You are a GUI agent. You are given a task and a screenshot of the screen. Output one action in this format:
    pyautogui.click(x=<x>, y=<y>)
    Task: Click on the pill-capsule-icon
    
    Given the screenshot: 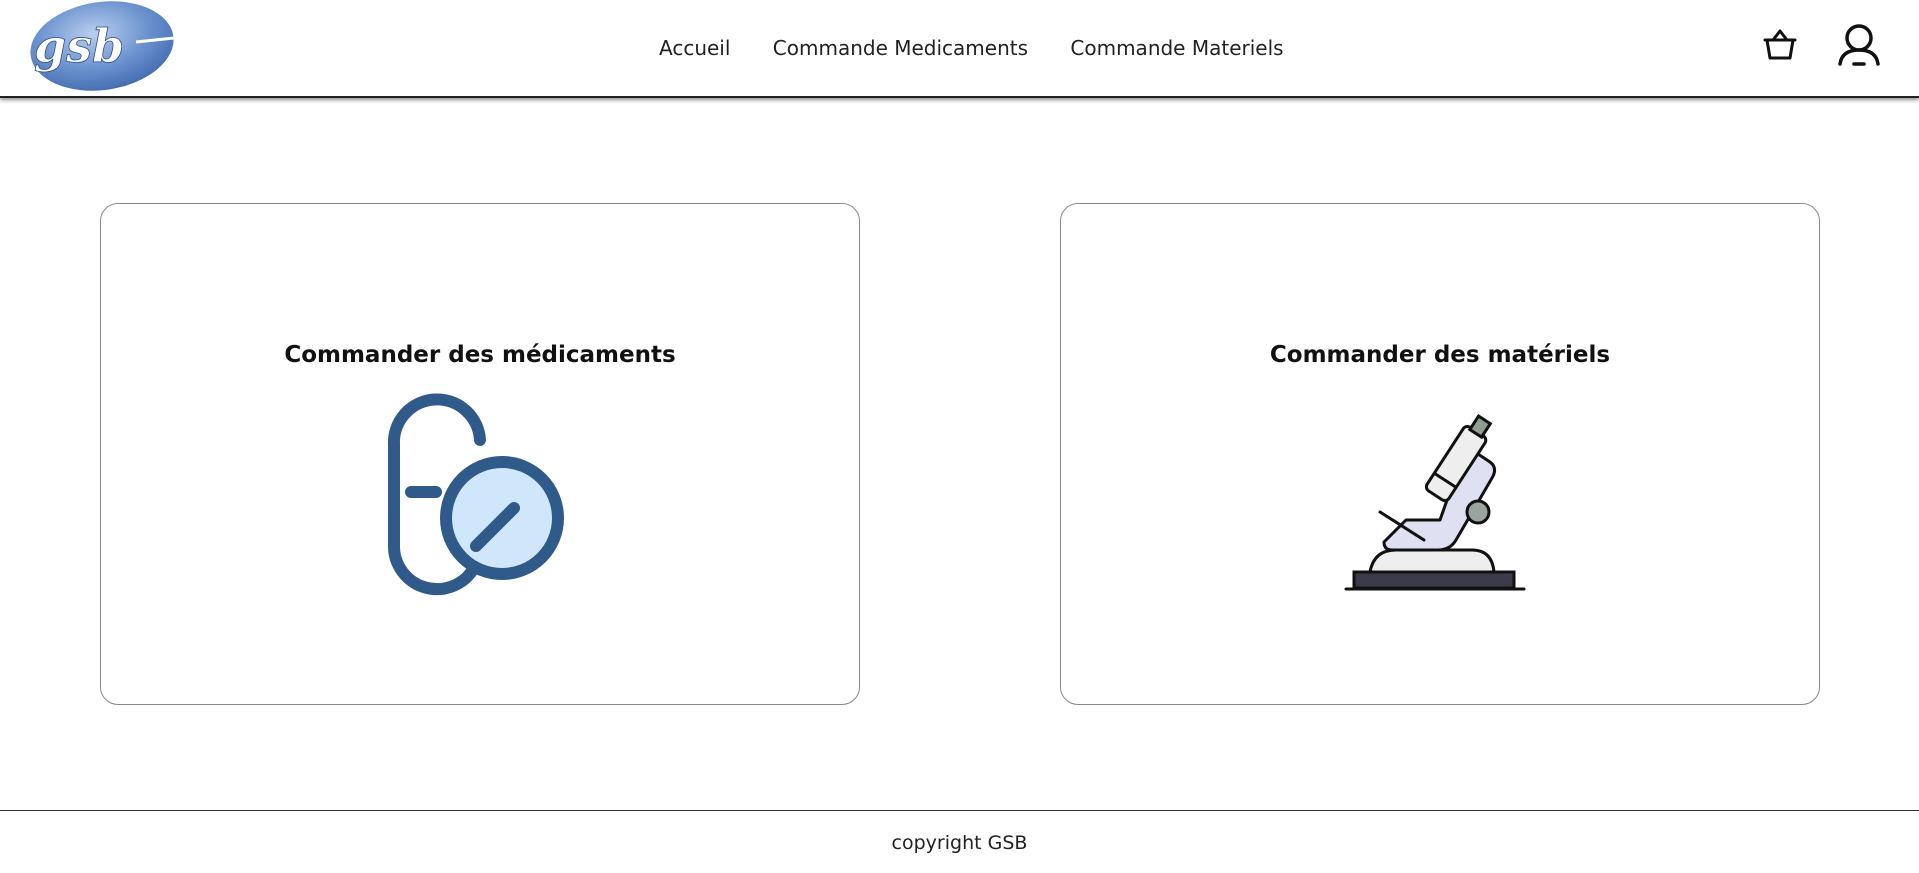 What is the action you would take?
    pyautogui.click(x=480, y=495)
    